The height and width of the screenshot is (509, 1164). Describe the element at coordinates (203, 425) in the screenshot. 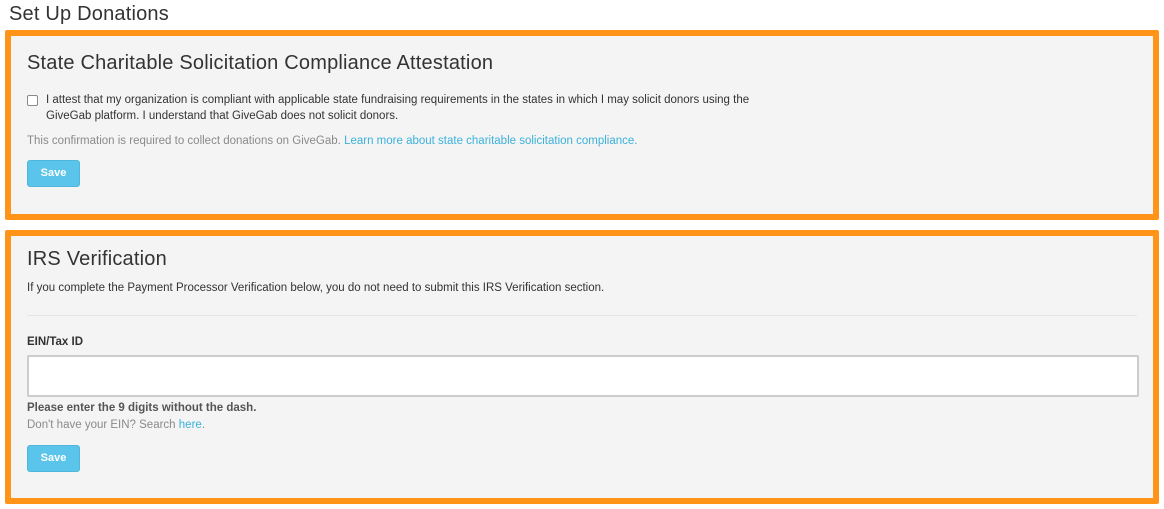

I see `ein-help-suffix: .` at that location.